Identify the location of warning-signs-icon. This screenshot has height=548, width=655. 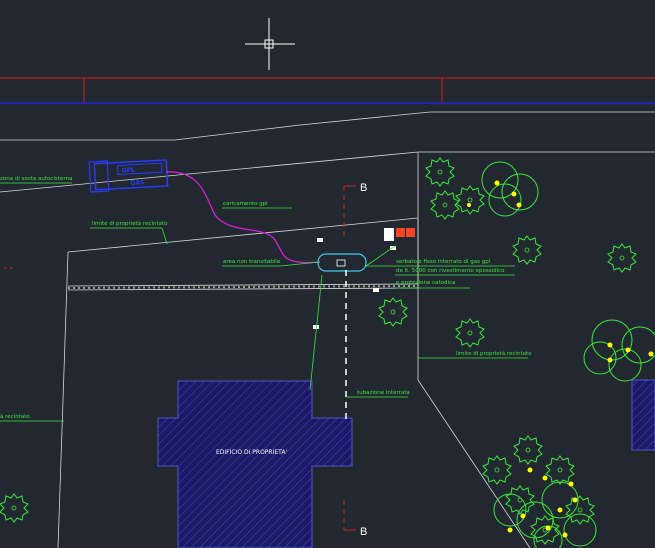
(399, 234).